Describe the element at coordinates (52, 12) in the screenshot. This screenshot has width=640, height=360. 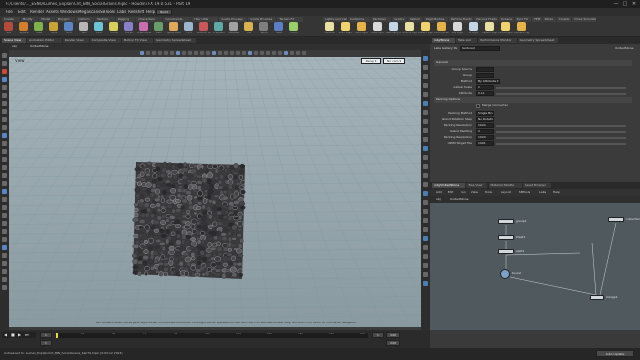
I see `menu-assets: Assets` at that location.